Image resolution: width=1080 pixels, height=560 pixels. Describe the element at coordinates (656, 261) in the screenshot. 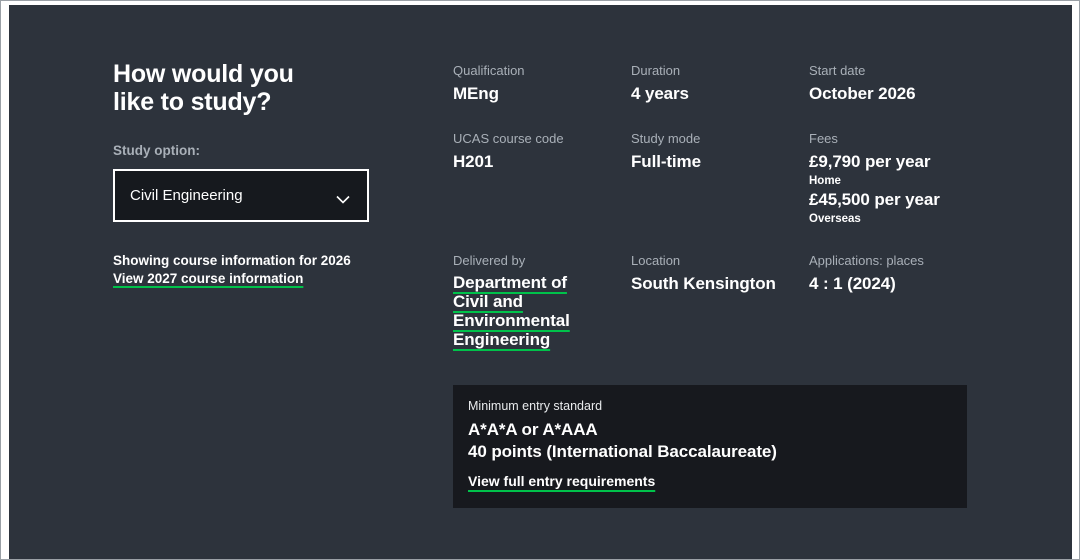

I see `location-label: Location` at that location.